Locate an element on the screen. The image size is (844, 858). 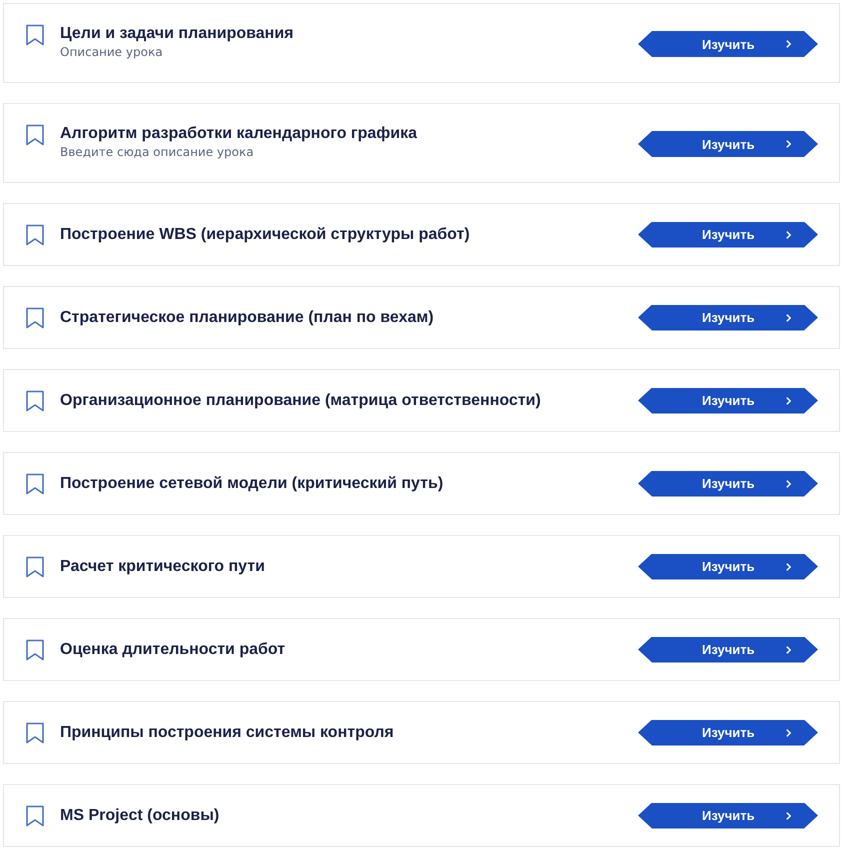
lesson-title: Организационное планирование (матрица ответственности) is located at coordinates (301, 400).